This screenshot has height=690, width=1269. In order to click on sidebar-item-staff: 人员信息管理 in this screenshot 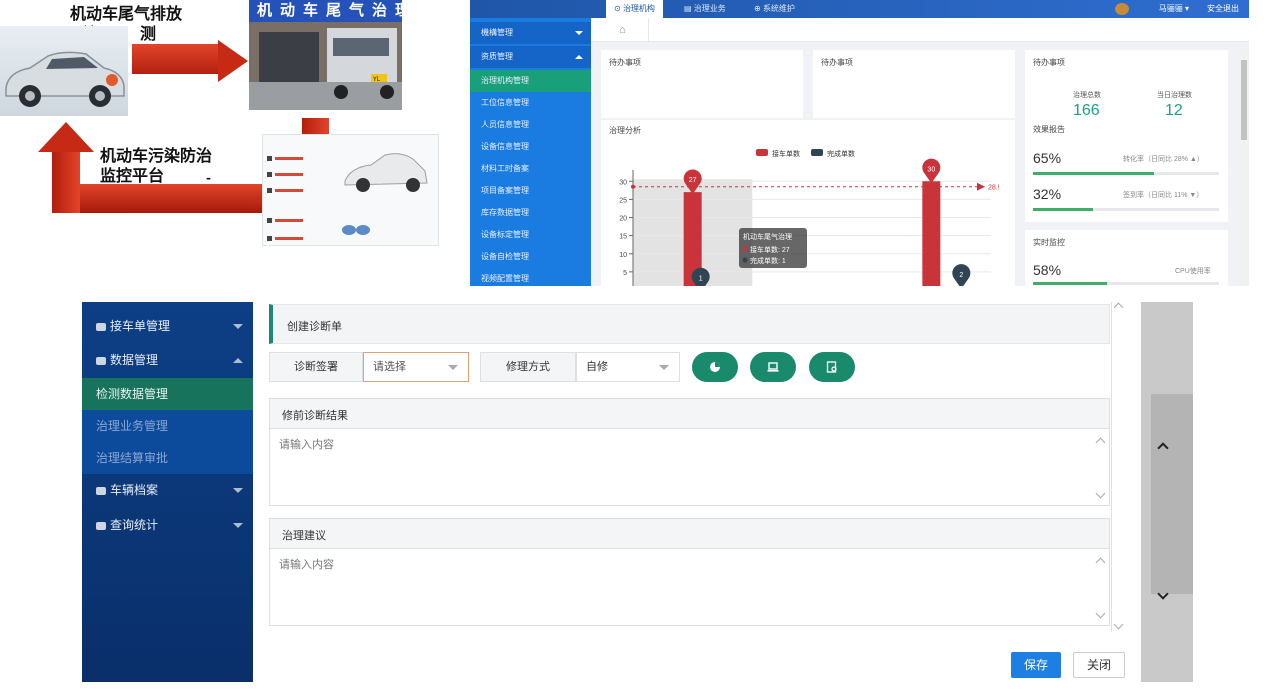, I will do `click(530, 125)`.